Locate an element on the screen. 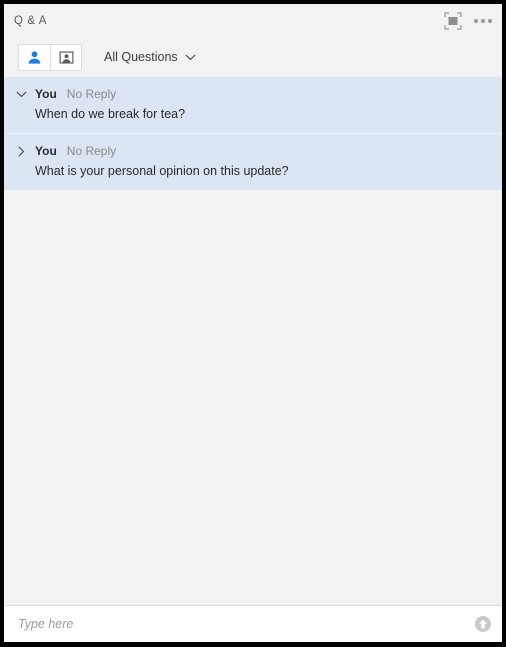 This screenshot has width=506, height=647. chevron-right-icon is located at coordinates (21, 151).